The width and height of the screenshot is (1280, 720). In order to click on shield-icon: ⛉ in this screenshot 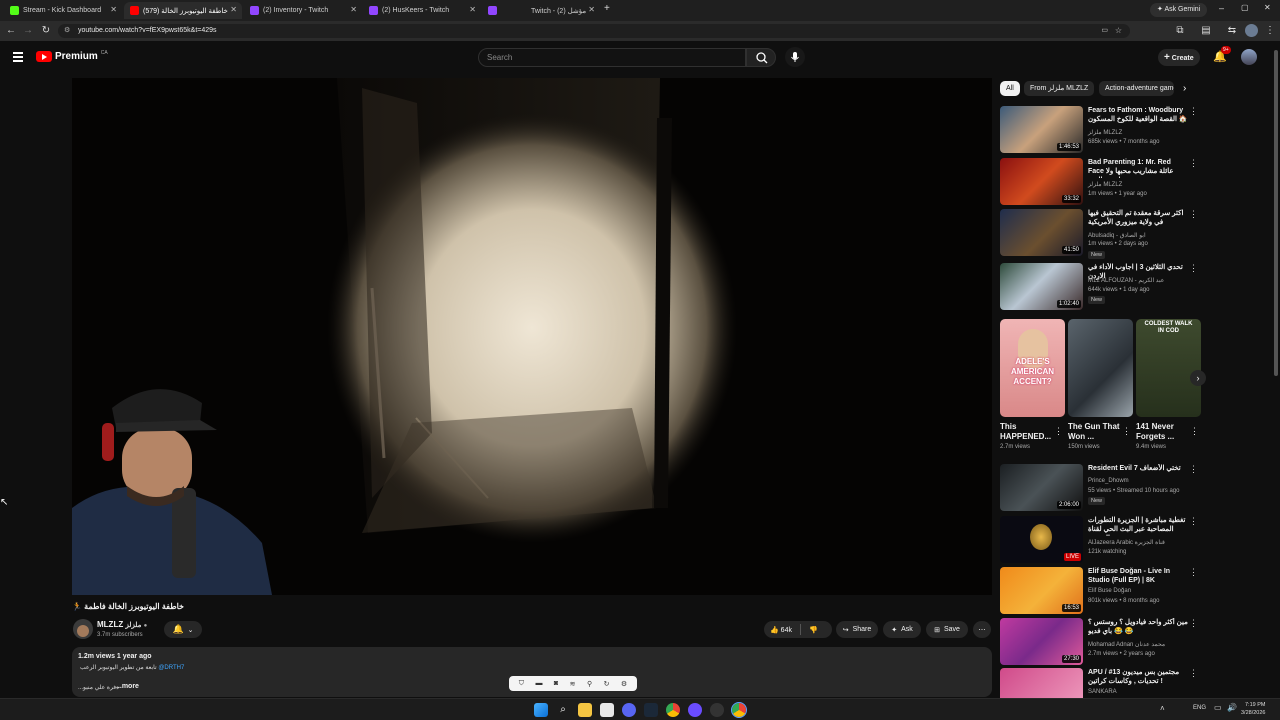, I will do `click(521, 684)`.